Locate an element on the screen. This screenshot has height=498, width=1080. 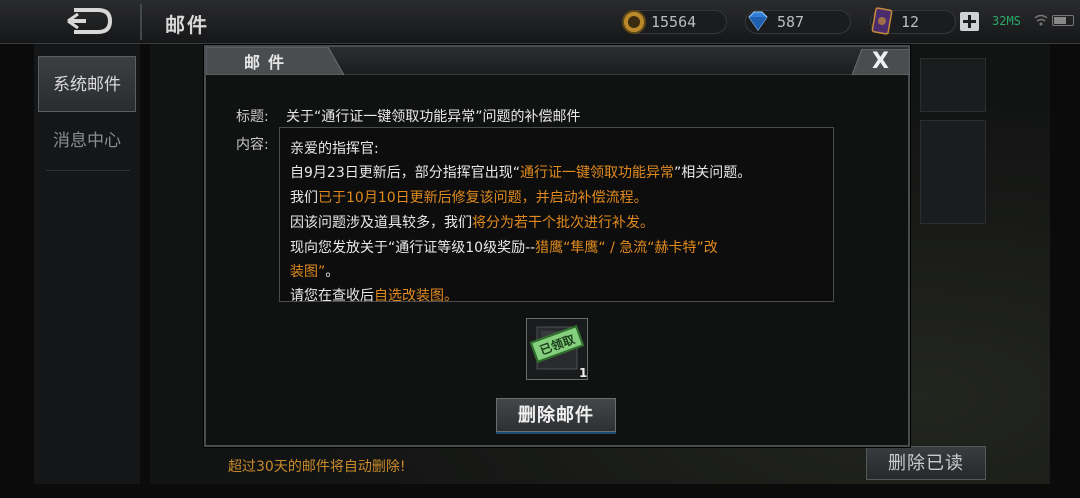
page-title: 邮件 is located at coordinates (187, 25).